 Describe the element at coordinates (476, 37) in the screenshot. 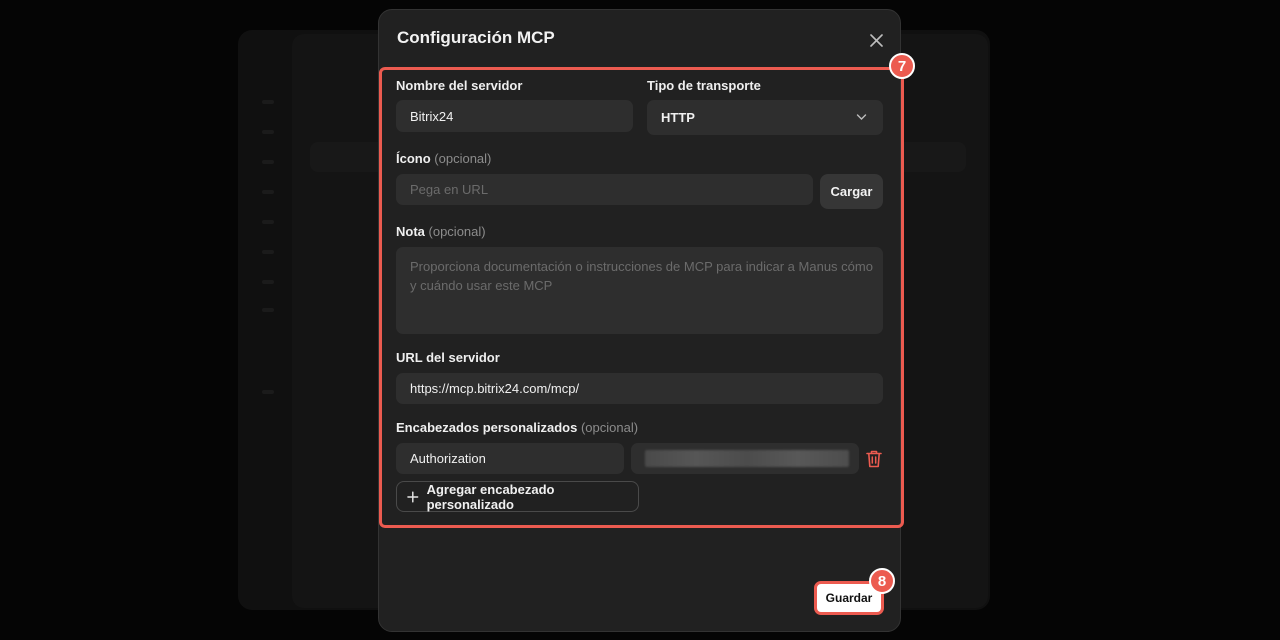

I see `modal-title: Configuración MCP` at that location.